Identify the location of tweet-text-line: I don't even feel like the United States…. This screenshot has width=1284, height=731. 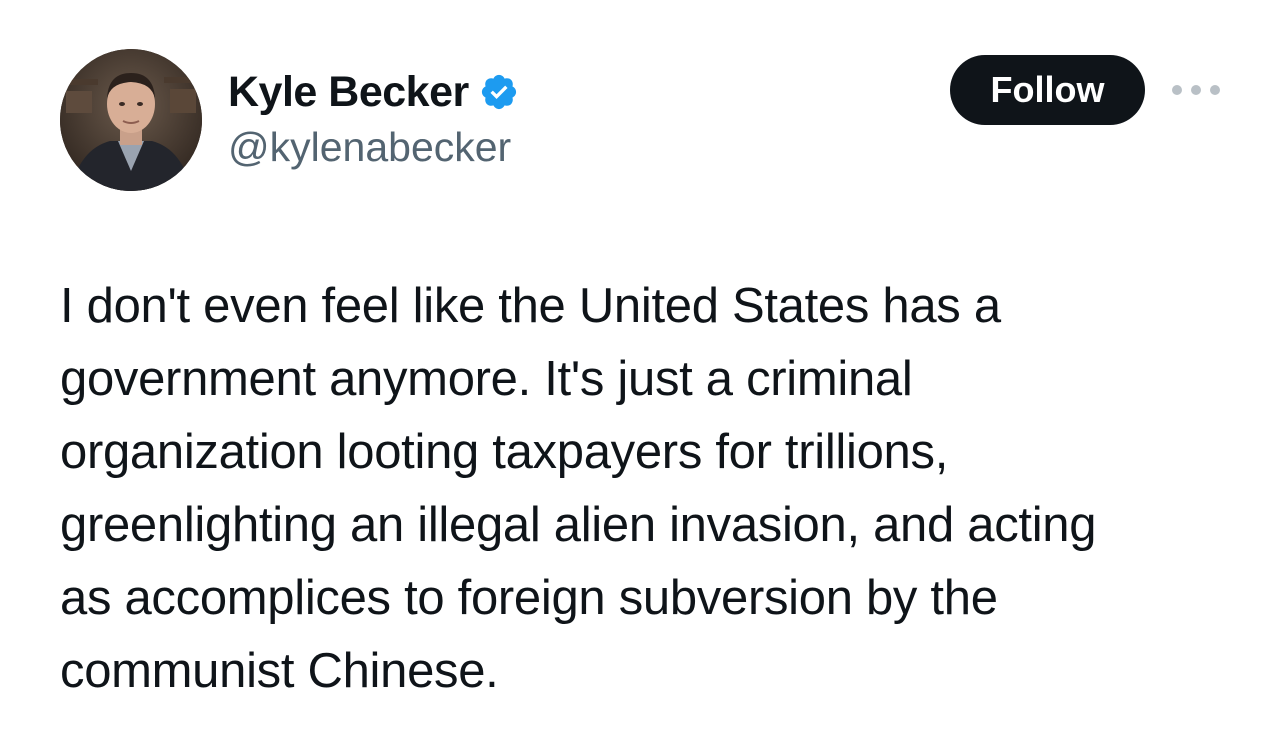
(530, 306).